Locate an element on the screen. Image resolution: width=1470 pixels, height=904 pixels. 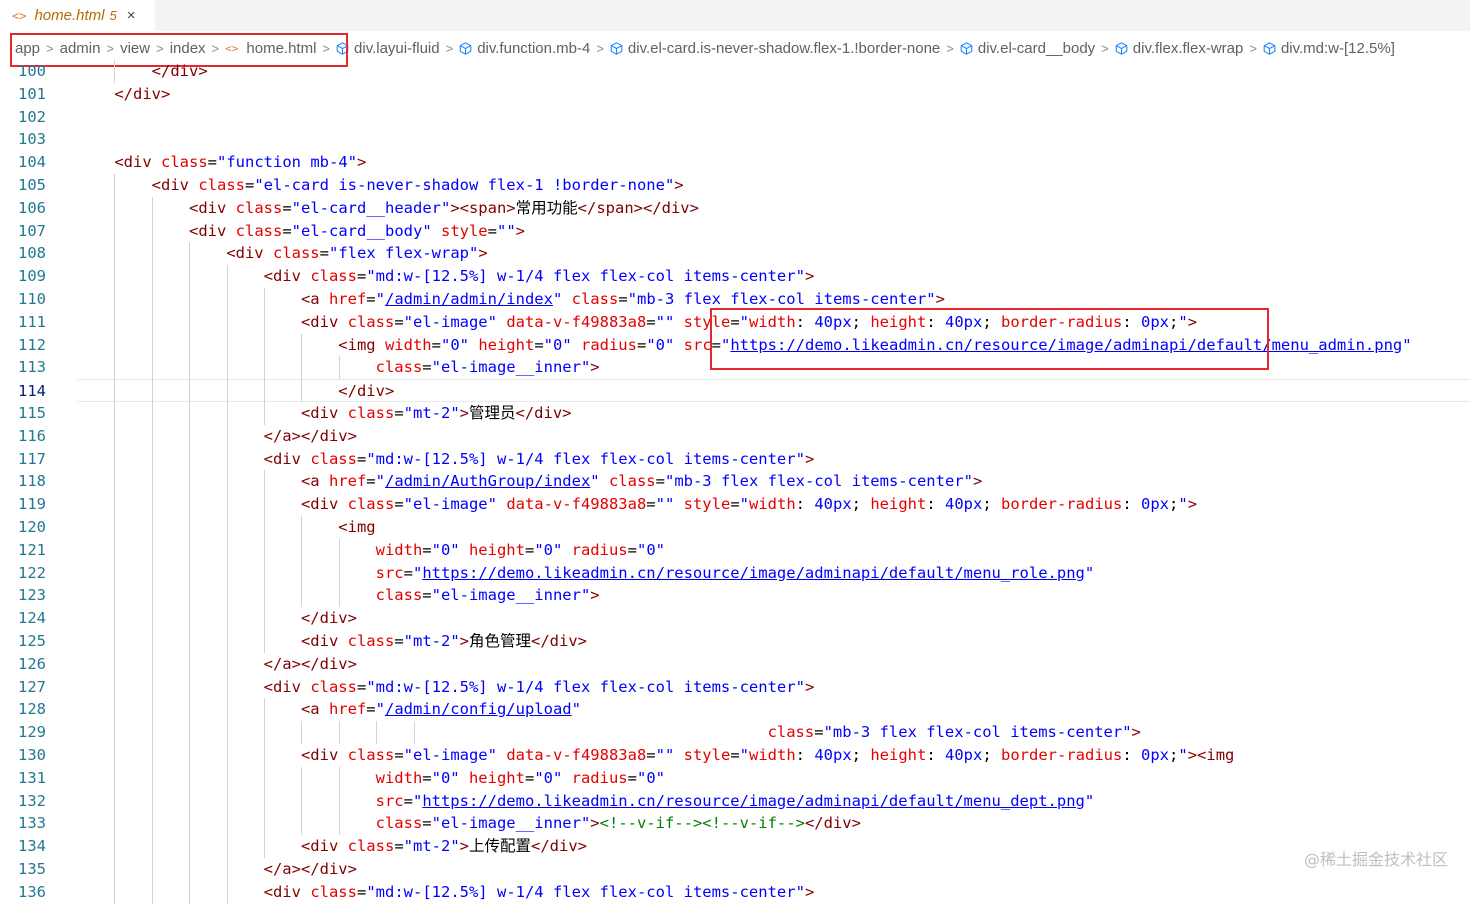
breadcrumb-item: div.flex.flex-wrap is located at coordinates (1179, 48).